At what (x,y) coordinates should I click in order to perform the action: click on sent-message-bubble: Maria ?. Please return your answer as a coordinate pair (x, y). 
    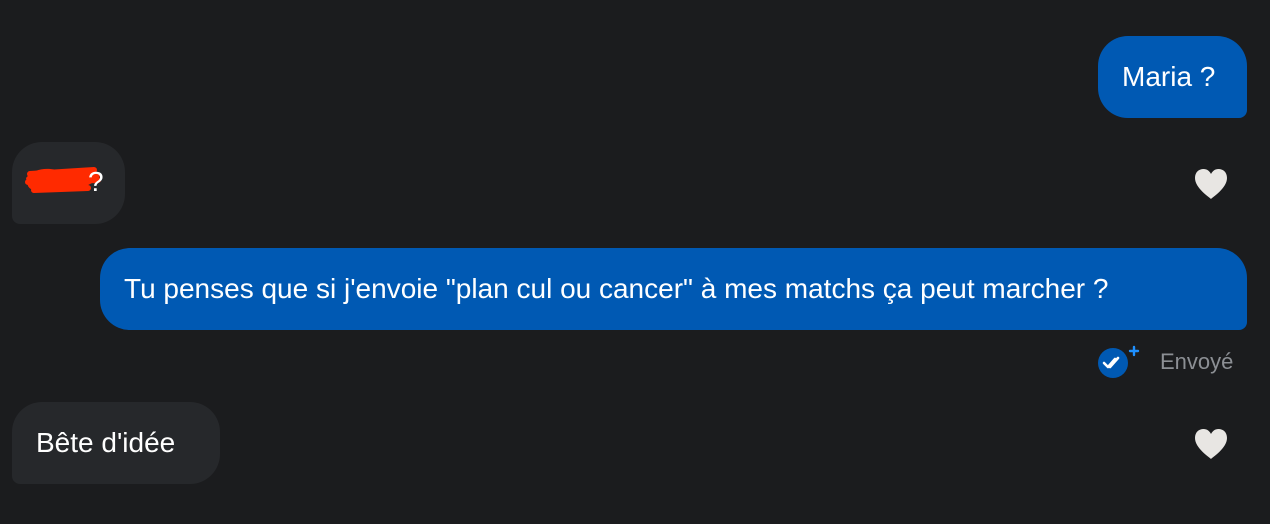
    Looking at the image, I should click on (1172, 77).